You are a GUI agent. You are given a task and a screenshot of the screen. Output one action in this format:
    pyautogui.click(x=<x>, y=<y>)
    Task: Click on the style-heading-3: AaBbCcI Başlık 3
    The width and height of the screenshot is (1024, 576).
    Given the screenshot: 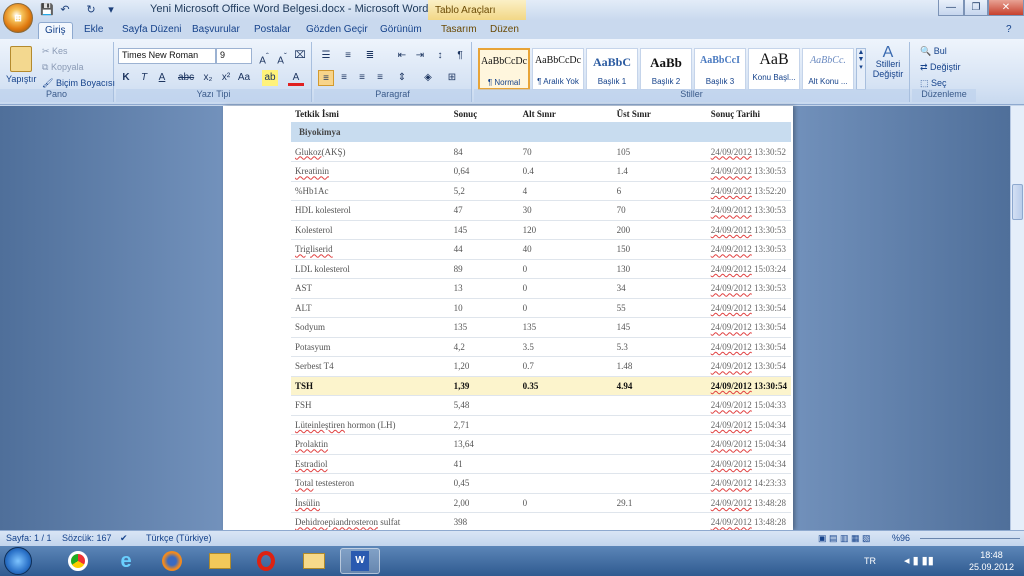 What is the action you would take?
    pyautogui.click(x=720, y=69)
    